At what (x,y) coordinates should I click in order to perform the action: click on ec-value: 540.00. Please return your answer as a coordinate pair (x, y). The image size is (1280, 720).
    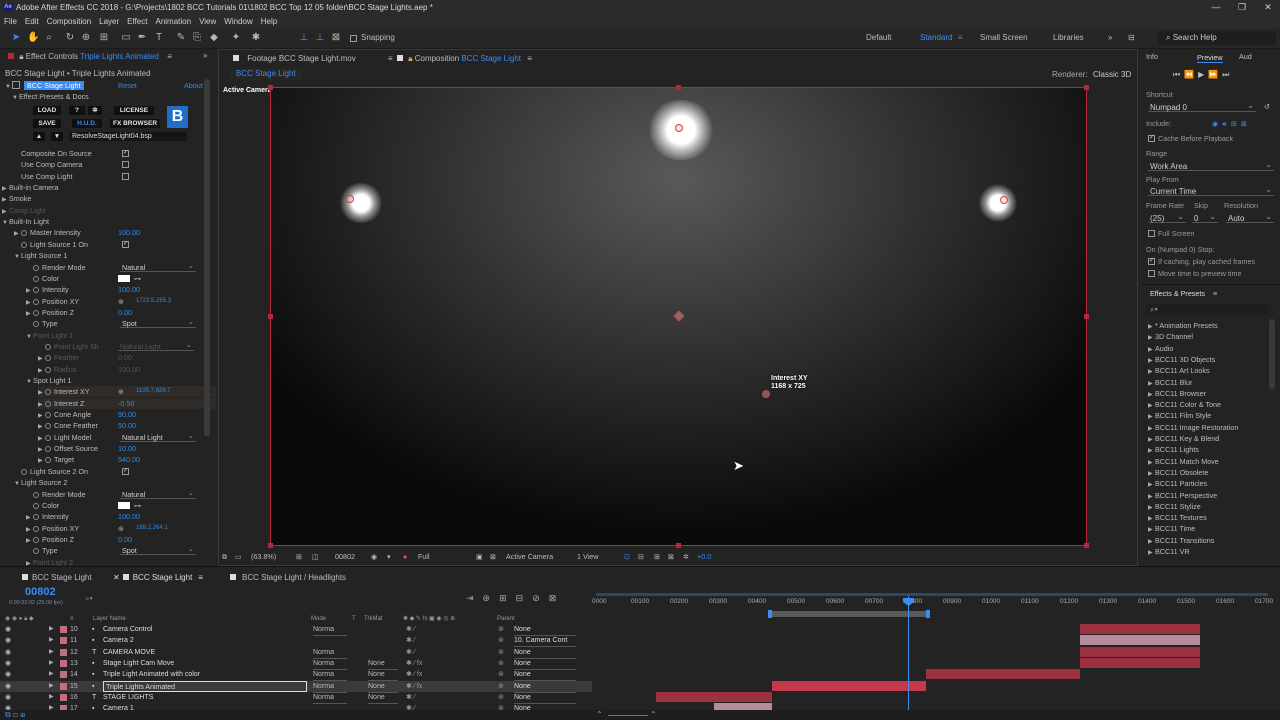
    Looking at the image, I should click on (129, 459).